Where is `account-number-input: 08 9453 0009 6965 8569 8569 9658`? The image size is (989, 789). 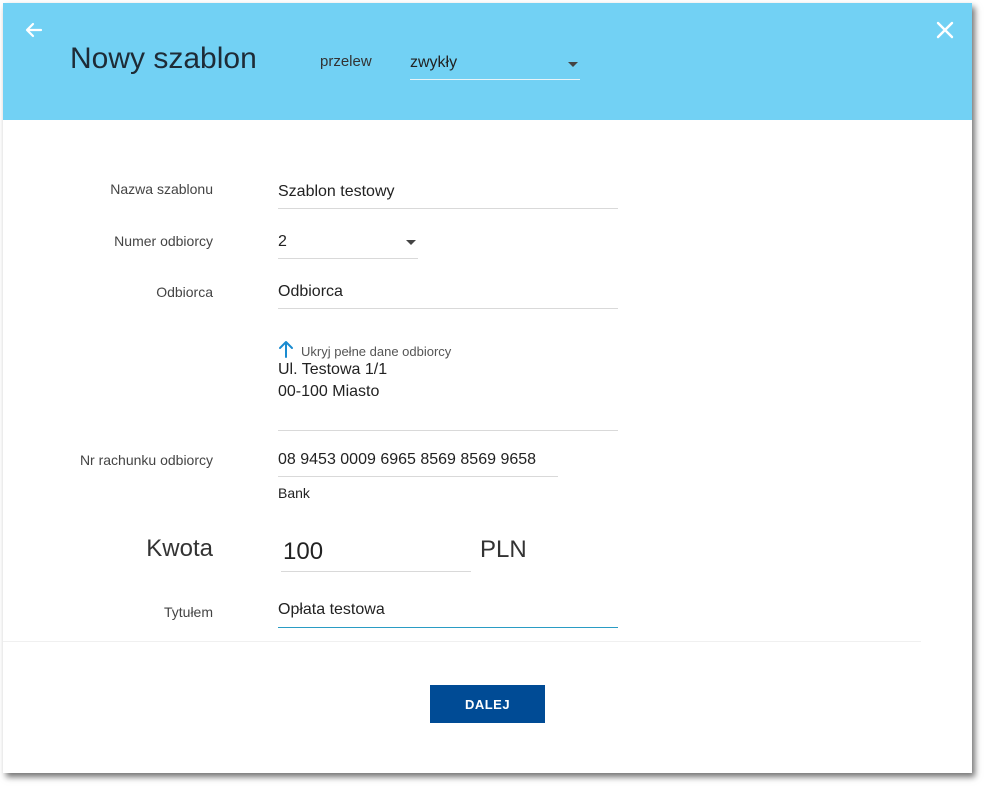
account-number-input: 08 9453 0009 6965 8569 8569 9658 is located at coordinates (418, 460).